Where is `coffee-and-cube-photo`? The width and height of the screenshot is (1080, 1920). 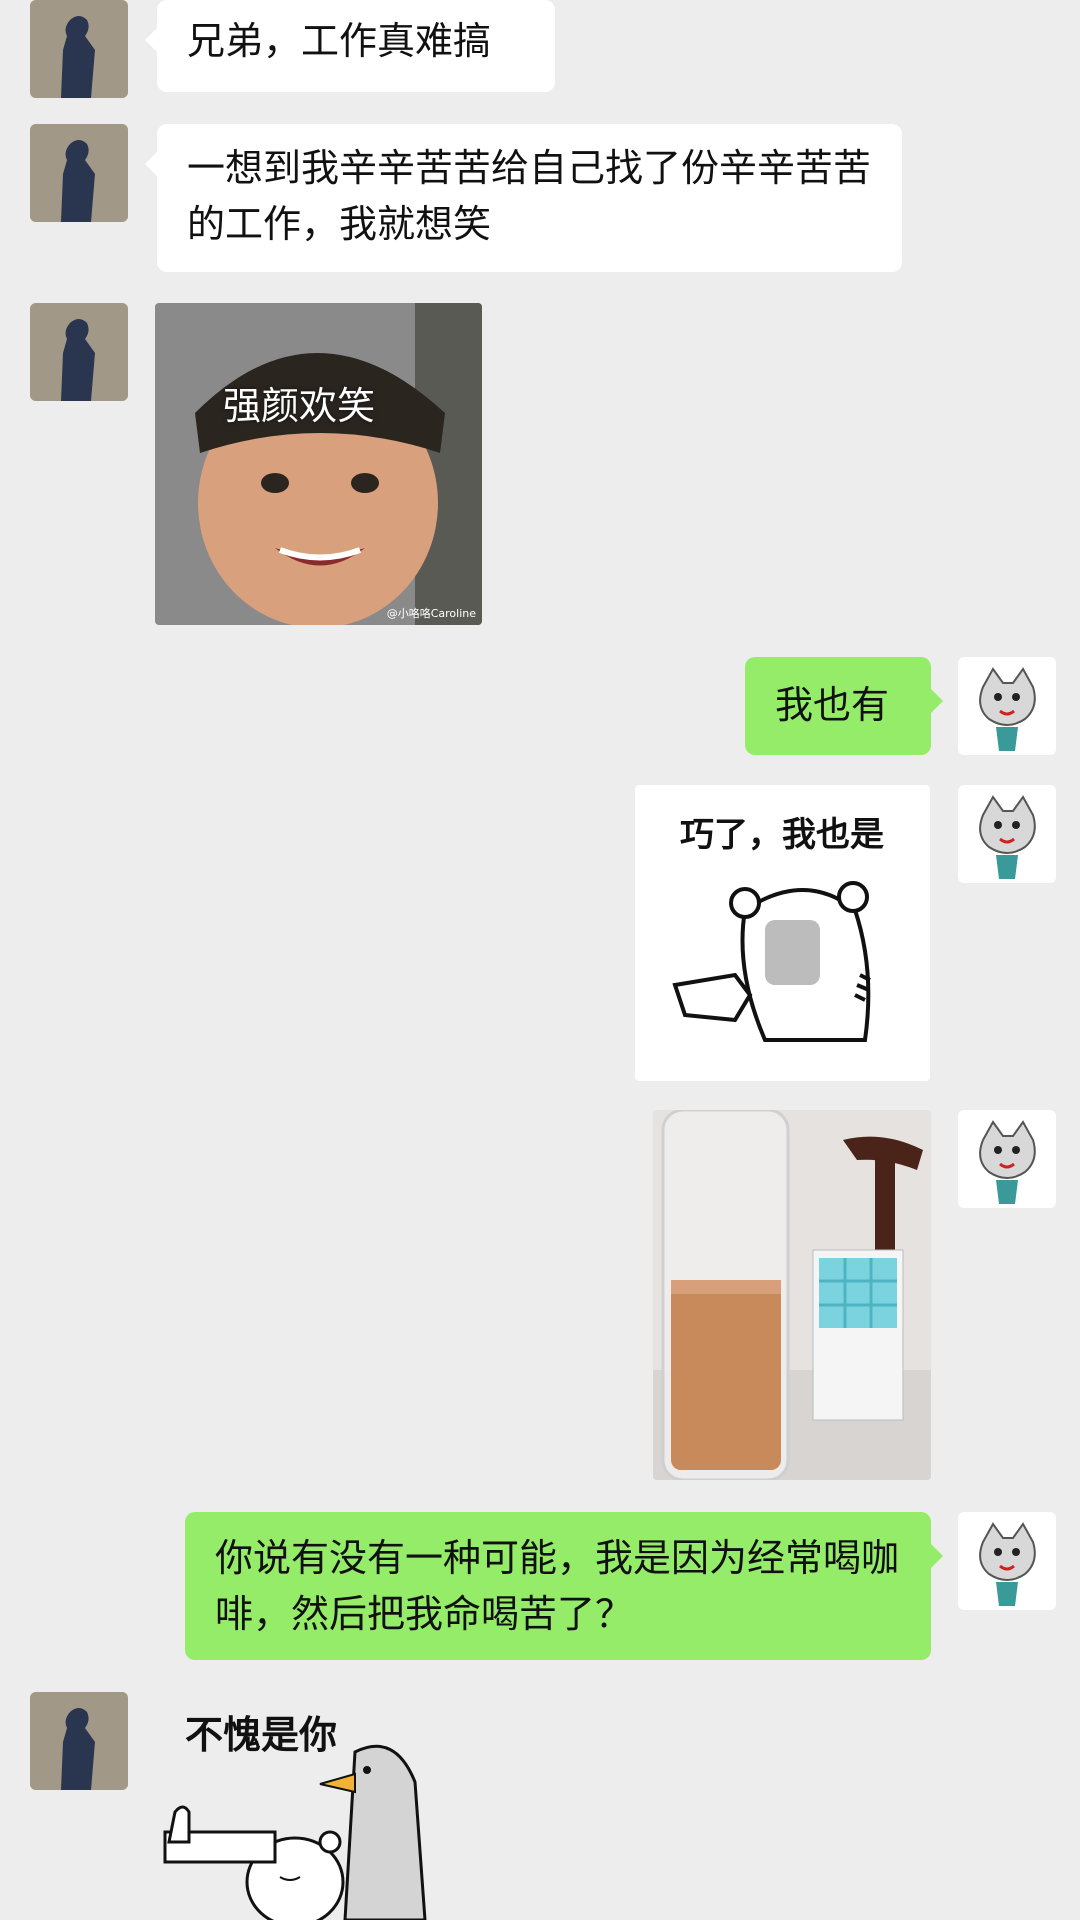
coffee-and-cube-photo is located at coordinates (792, 1295).